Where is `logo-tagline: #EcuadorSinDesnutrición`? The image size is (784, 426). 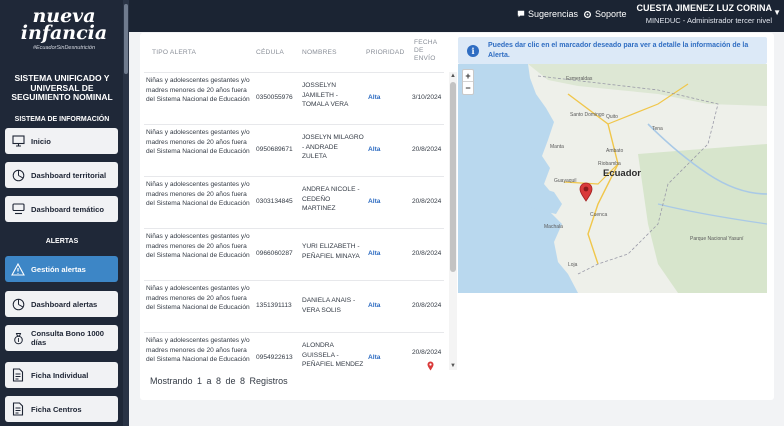 logo-tagline: #EcuadorSinDesnutrición is located at coordinates (64, 48).